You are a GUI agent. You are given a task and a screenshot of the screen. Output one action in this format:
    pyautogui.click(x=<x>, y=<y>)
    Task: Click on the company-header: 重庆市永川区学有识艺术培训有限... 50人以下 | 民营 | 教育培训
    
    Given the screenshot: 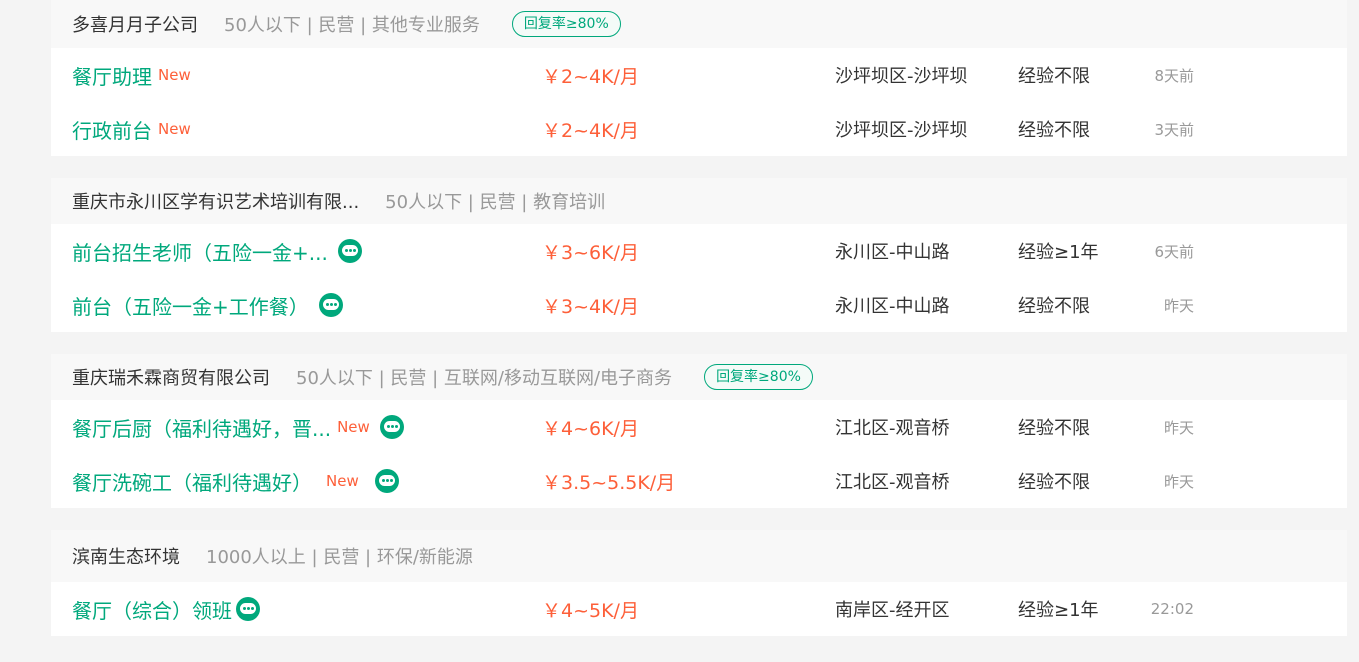 What is the action you would take?
    pyautogui.click(x=699, y=201)
    